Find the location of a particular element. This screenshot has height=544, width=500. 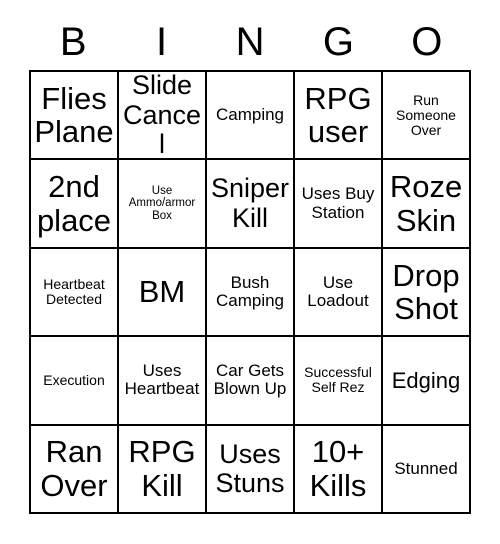

bingo-cell: BM is located at coordinates (163, 293).